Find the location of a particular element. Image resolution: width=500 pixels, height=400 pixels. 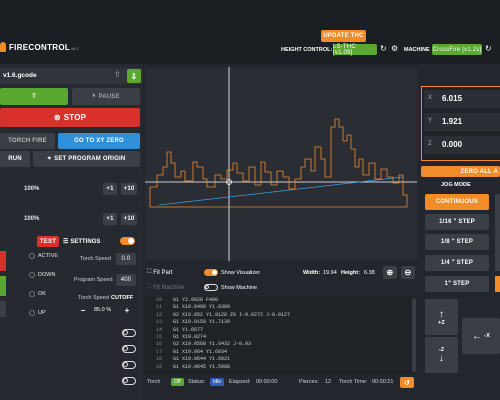

pause-button: ⏸ PAUSE is located at coordinates (106, 96).